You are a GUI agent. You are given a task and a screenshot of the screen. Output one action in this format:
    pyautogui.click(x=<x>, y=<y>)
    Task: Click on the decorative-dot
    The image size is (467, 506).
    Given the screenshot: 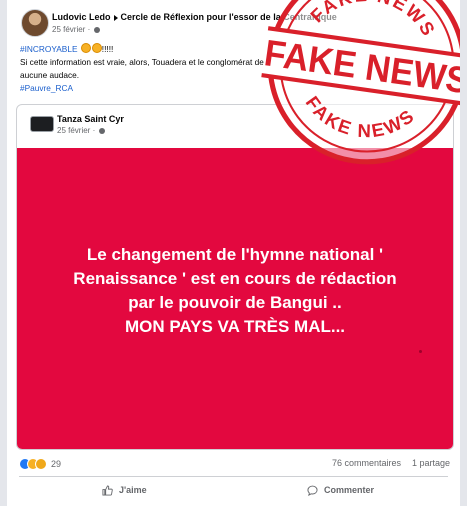 What is the action you would take?
    pyautogui.click(x=420, y=351)
    